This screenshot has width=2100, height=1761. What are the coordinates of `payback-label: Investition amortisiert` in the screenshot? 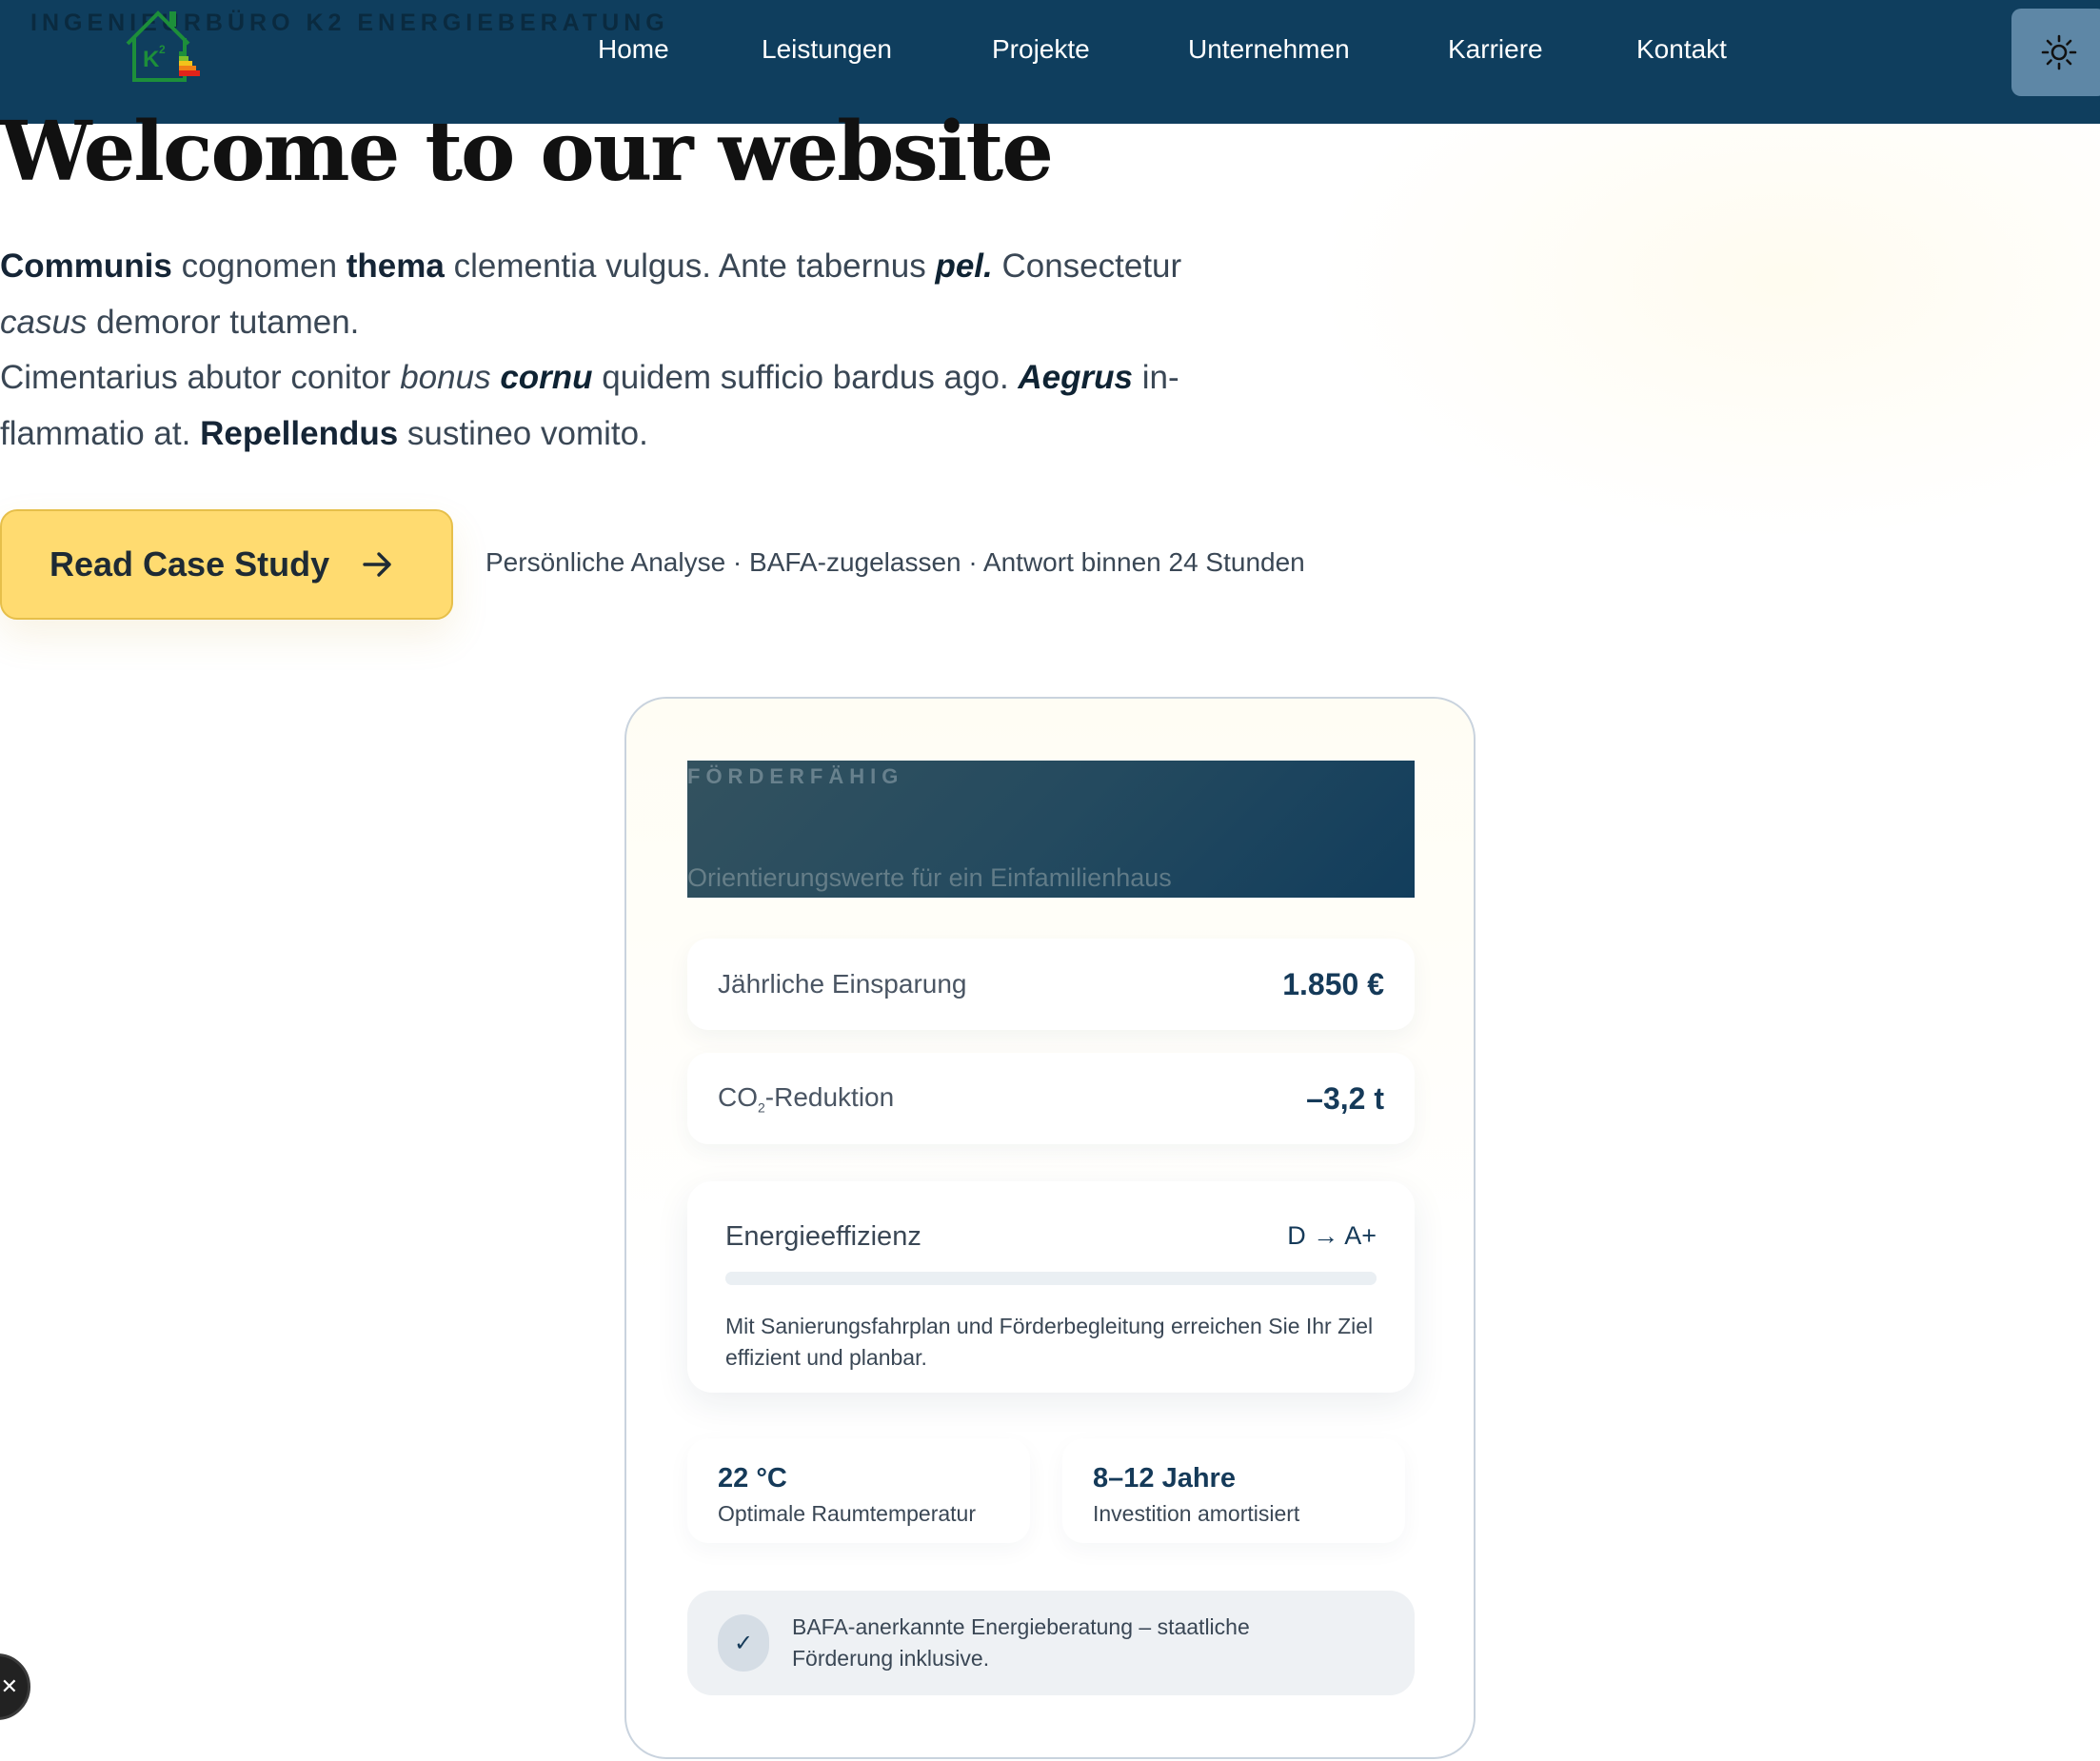 It's located at (1196, 1513).